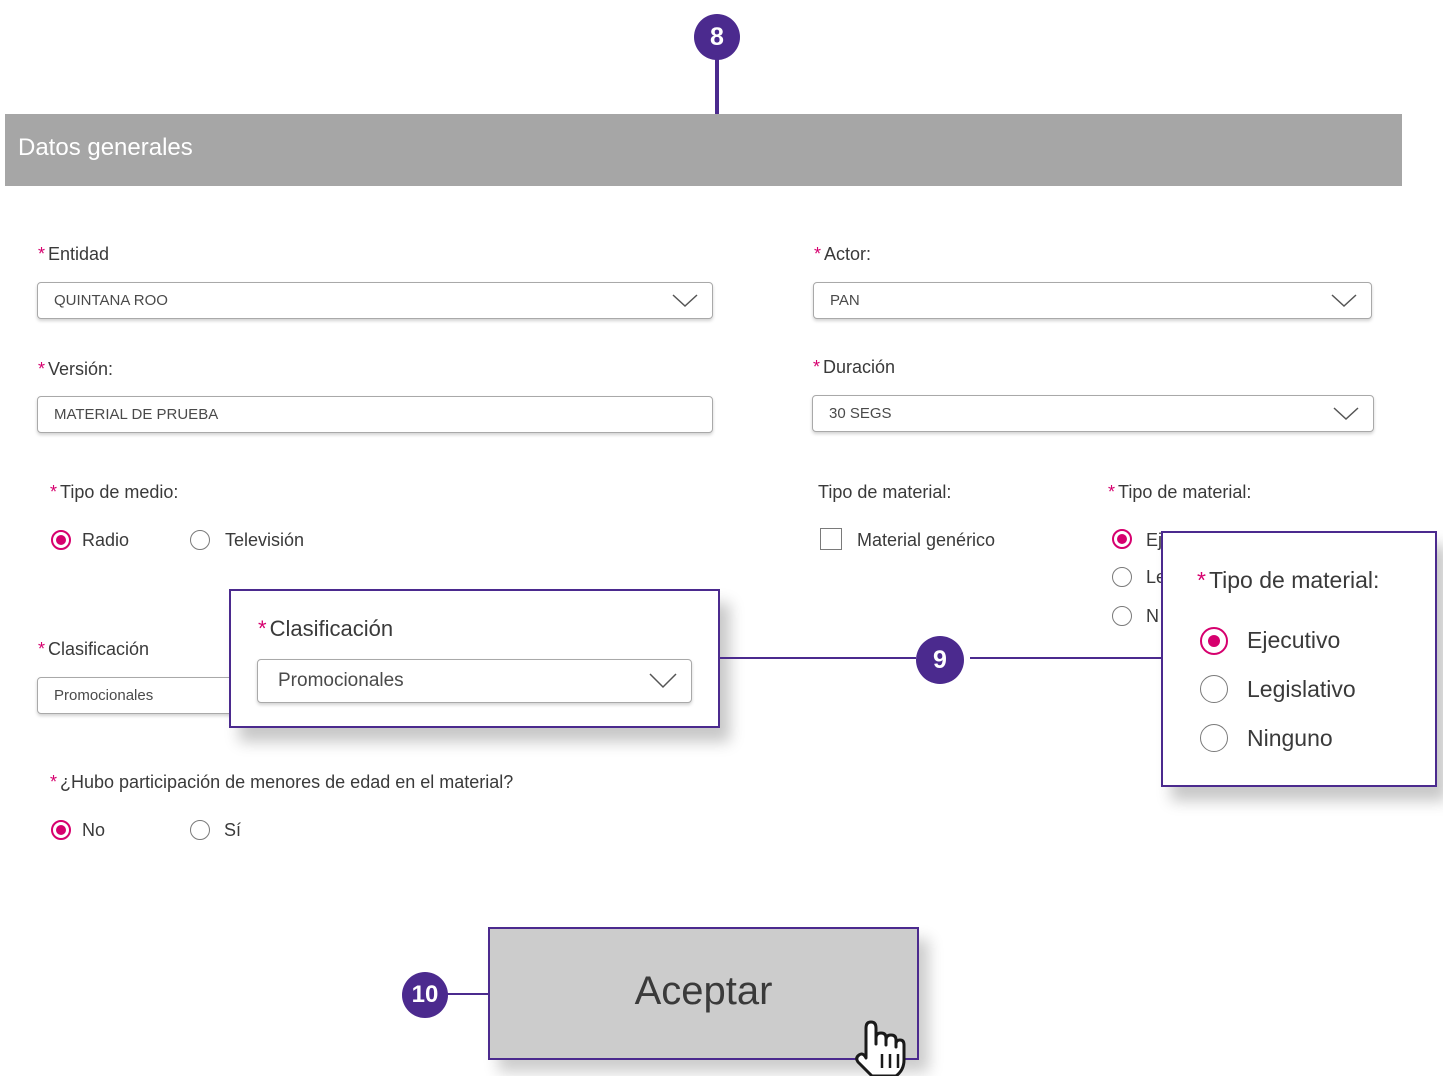 The height and width of the screenshot is (1076, 1443). Describe the element at coordinates (94, 830) in the screenshot. I see `no-option-label: No` at that location.